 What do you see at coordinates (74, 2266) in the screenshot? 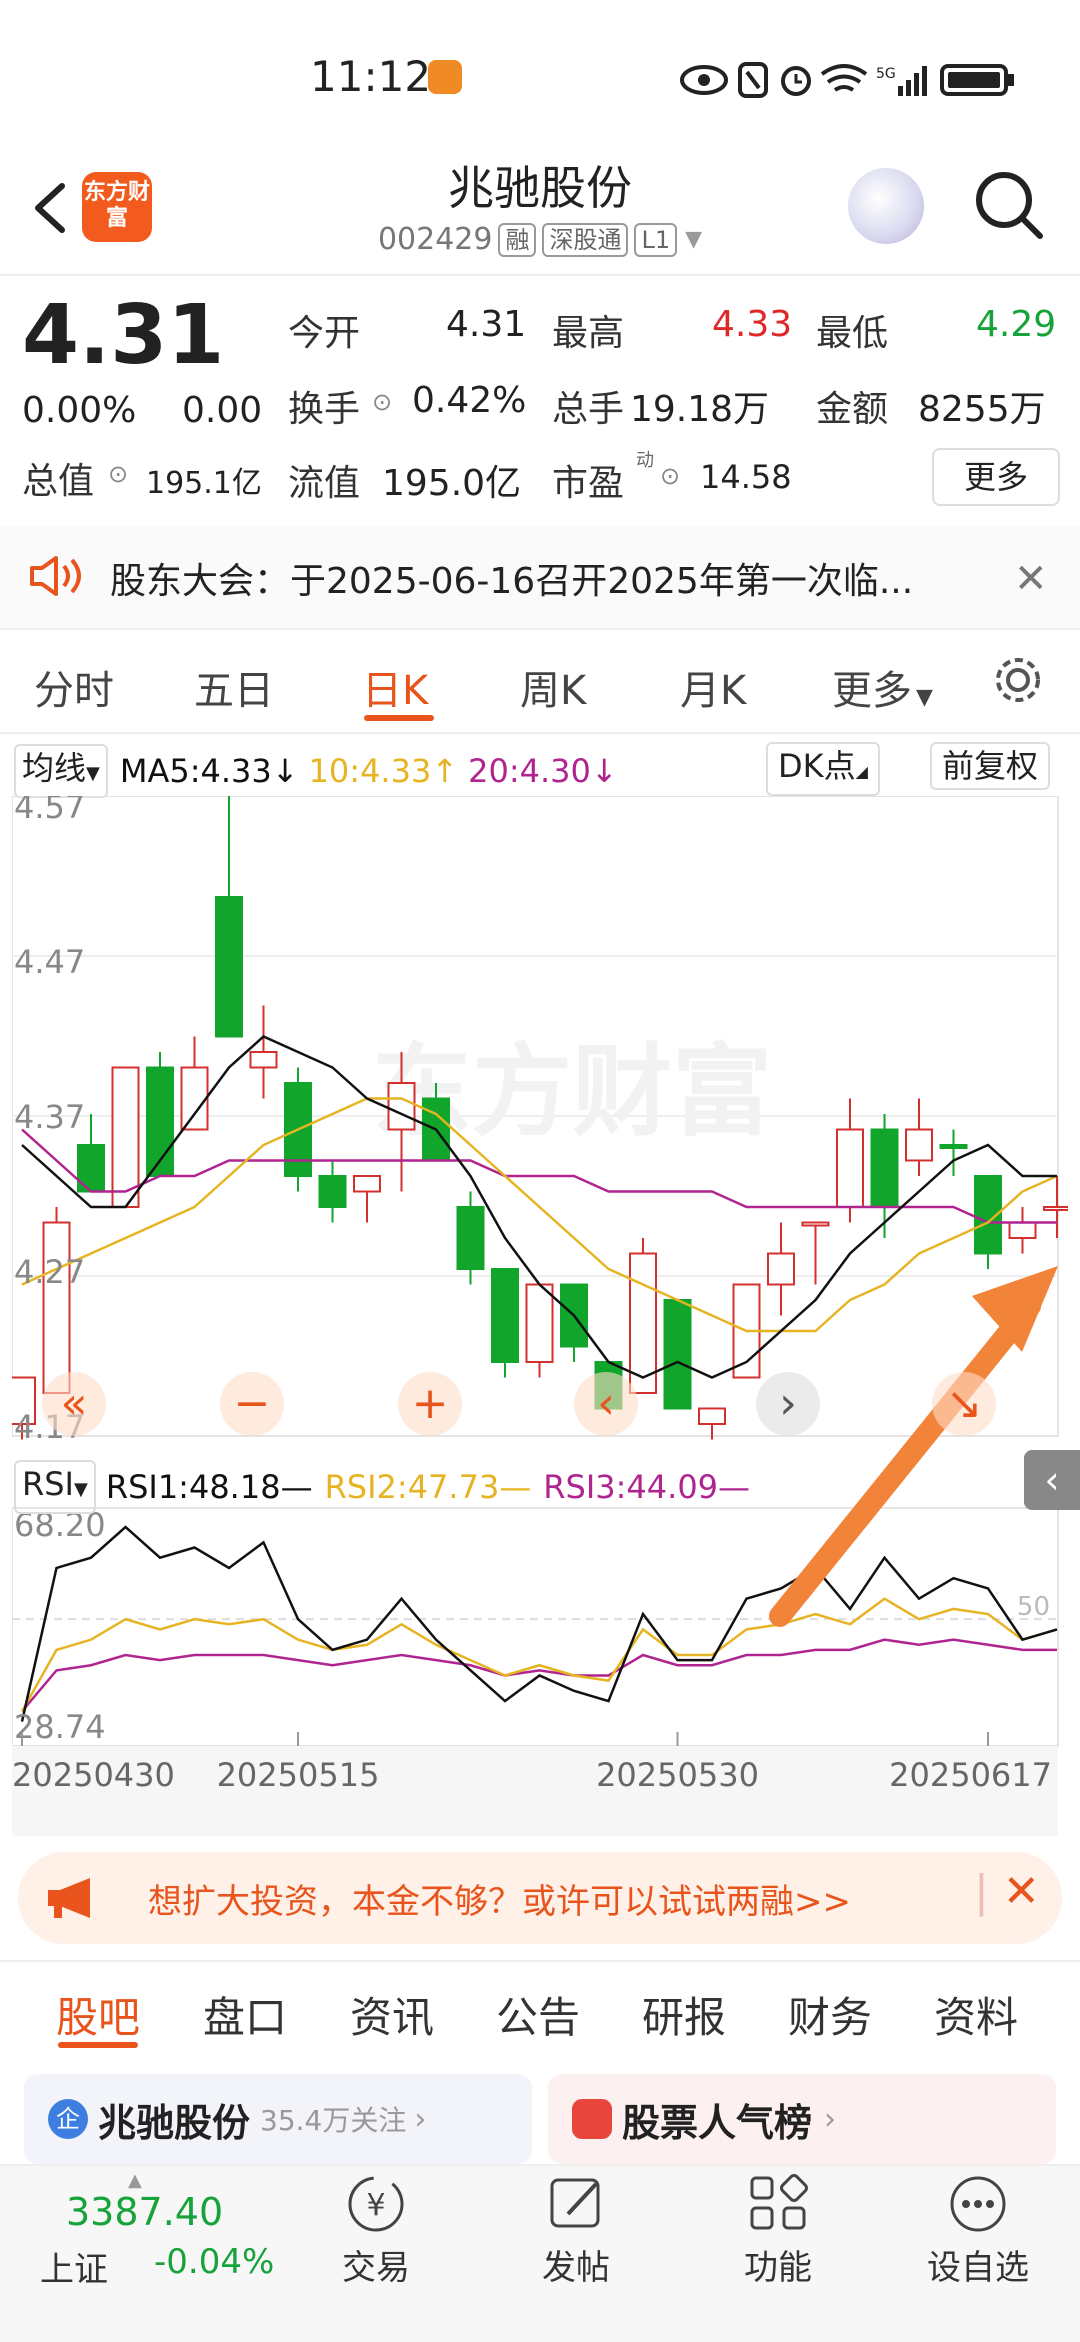
I see `index-name: 上证` at bounding box center [74, 2266].